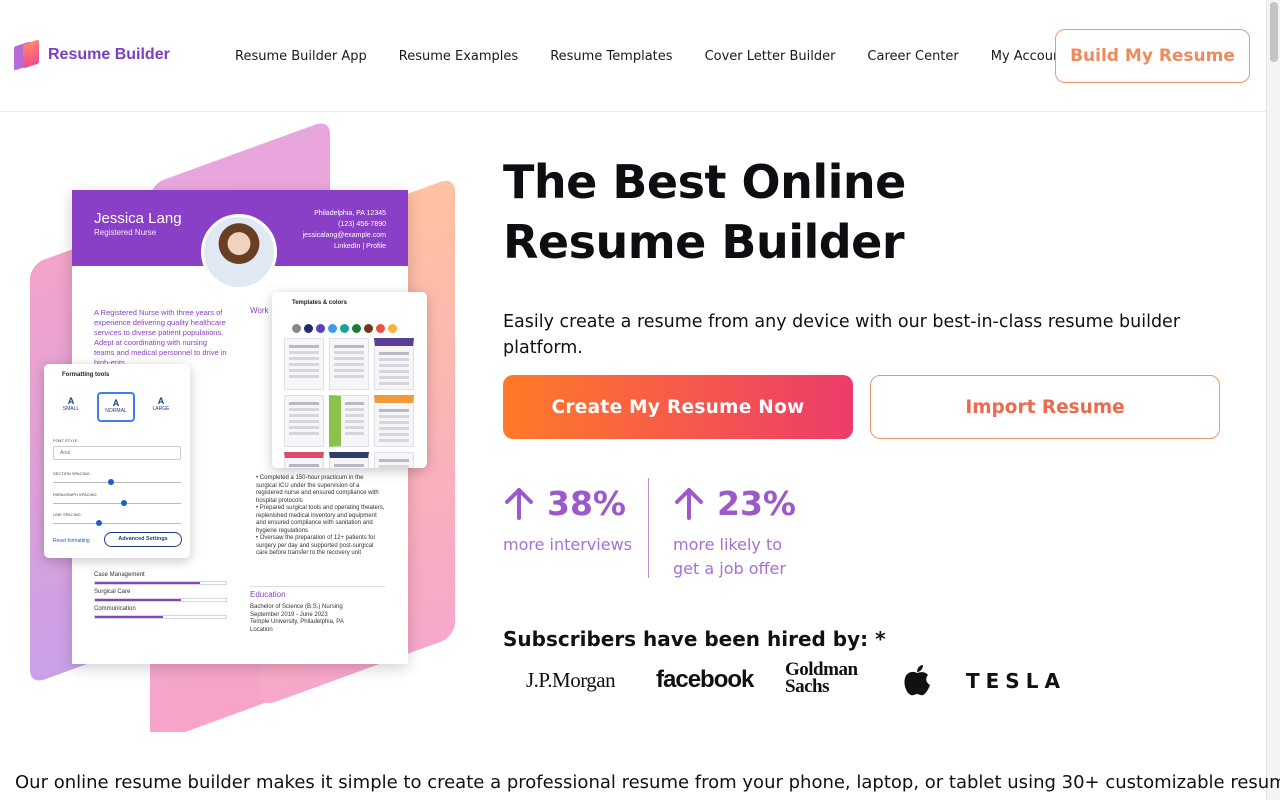 Image resolution: width=1280 pixels, height=800 pixels. Describe the element at coordinates (27, 55) in the screenshot. I see `logo-icon` at that location.